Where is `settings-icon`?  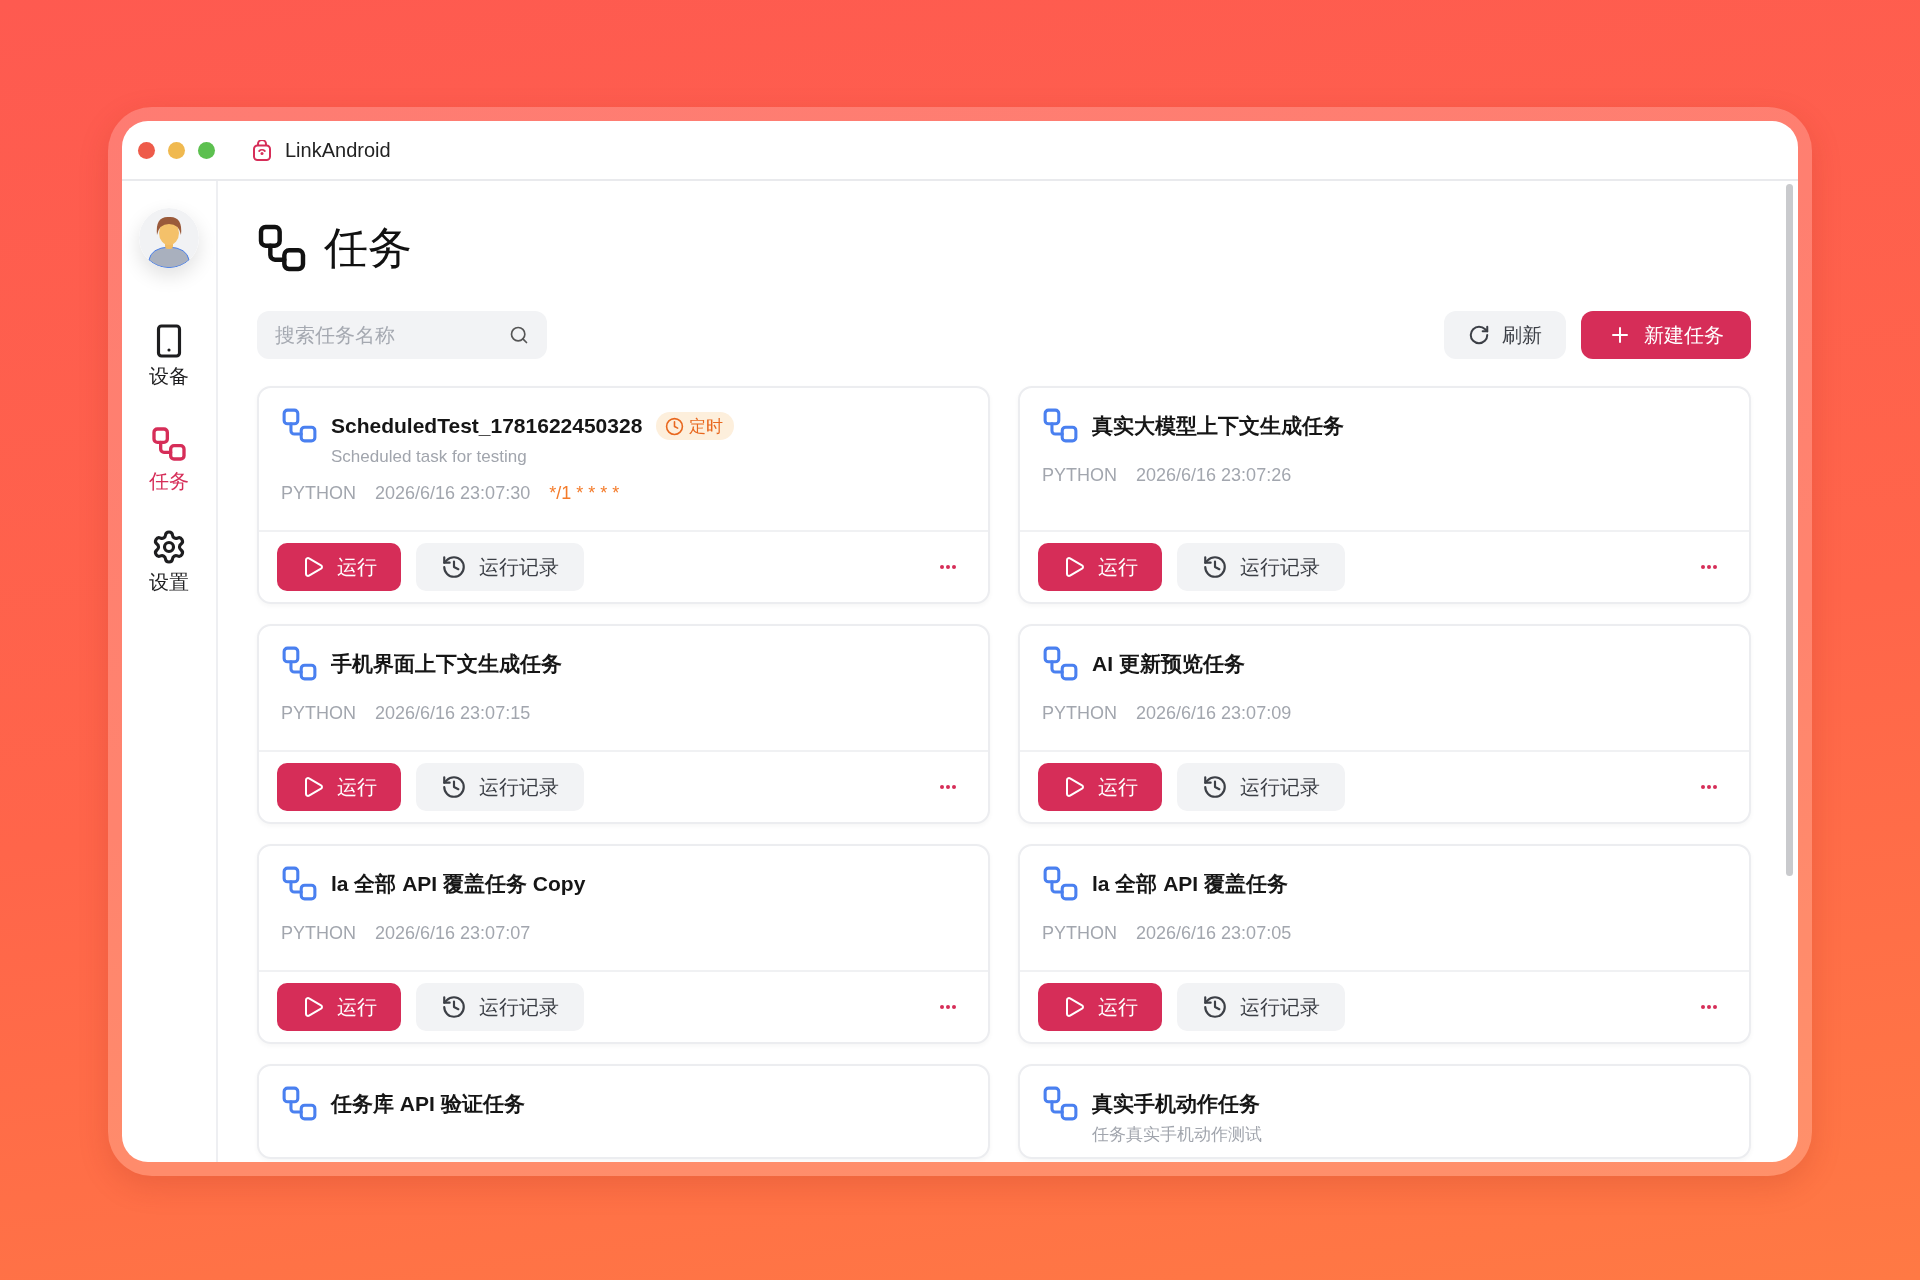 settings-icon is located at coordinates (169, 547).